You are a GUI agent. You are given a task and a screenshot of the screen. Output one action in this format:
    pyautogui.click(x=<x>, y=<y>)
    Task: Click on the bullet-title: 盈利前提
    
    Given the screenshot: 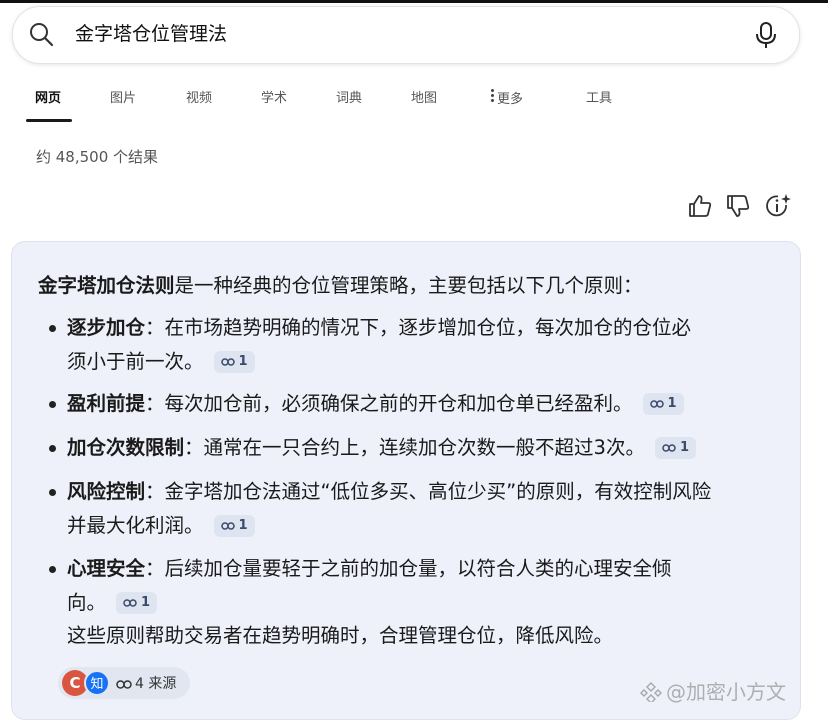 What is the action you would take?
    pyautogui.click(x=106, y=403)
    